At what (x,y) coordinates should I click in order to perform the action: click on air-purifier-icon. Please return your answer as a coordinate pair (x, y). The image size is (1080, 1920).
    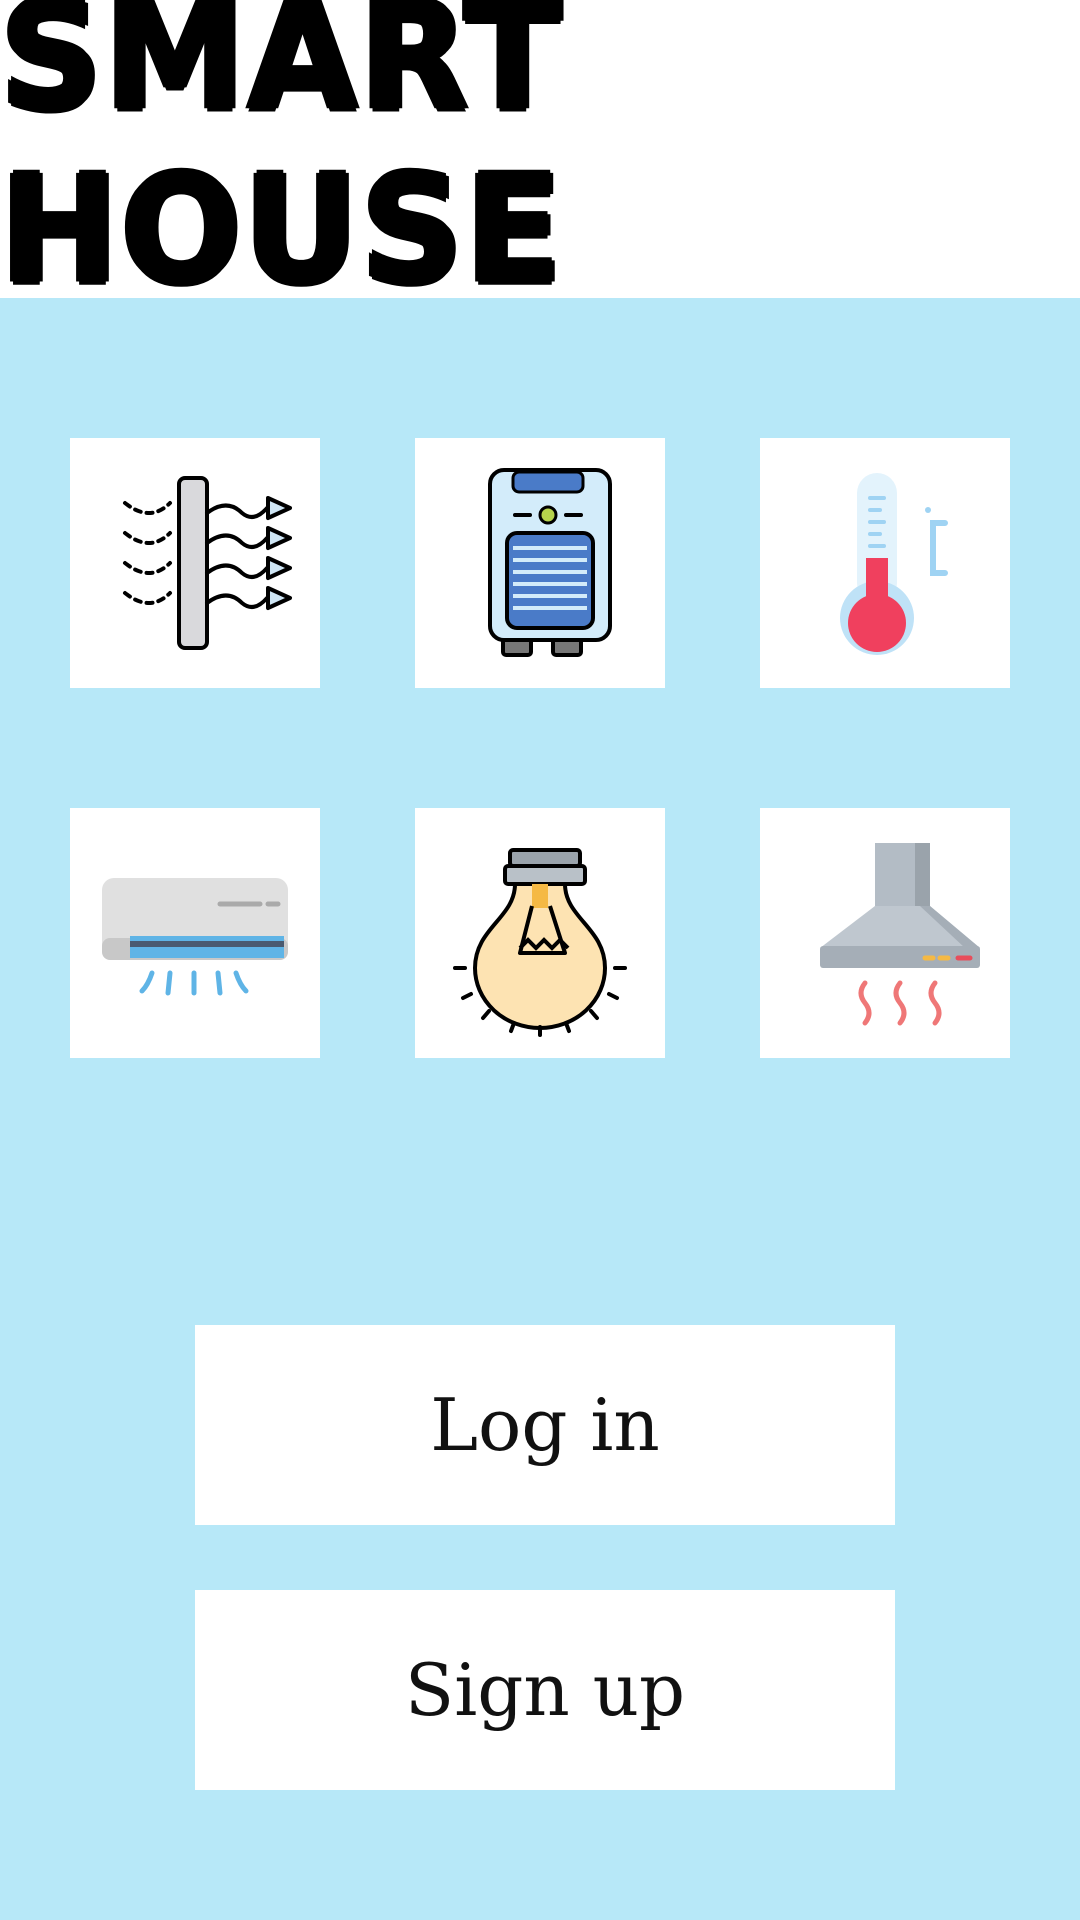
    Looking at the image, I should click on (550, 562).